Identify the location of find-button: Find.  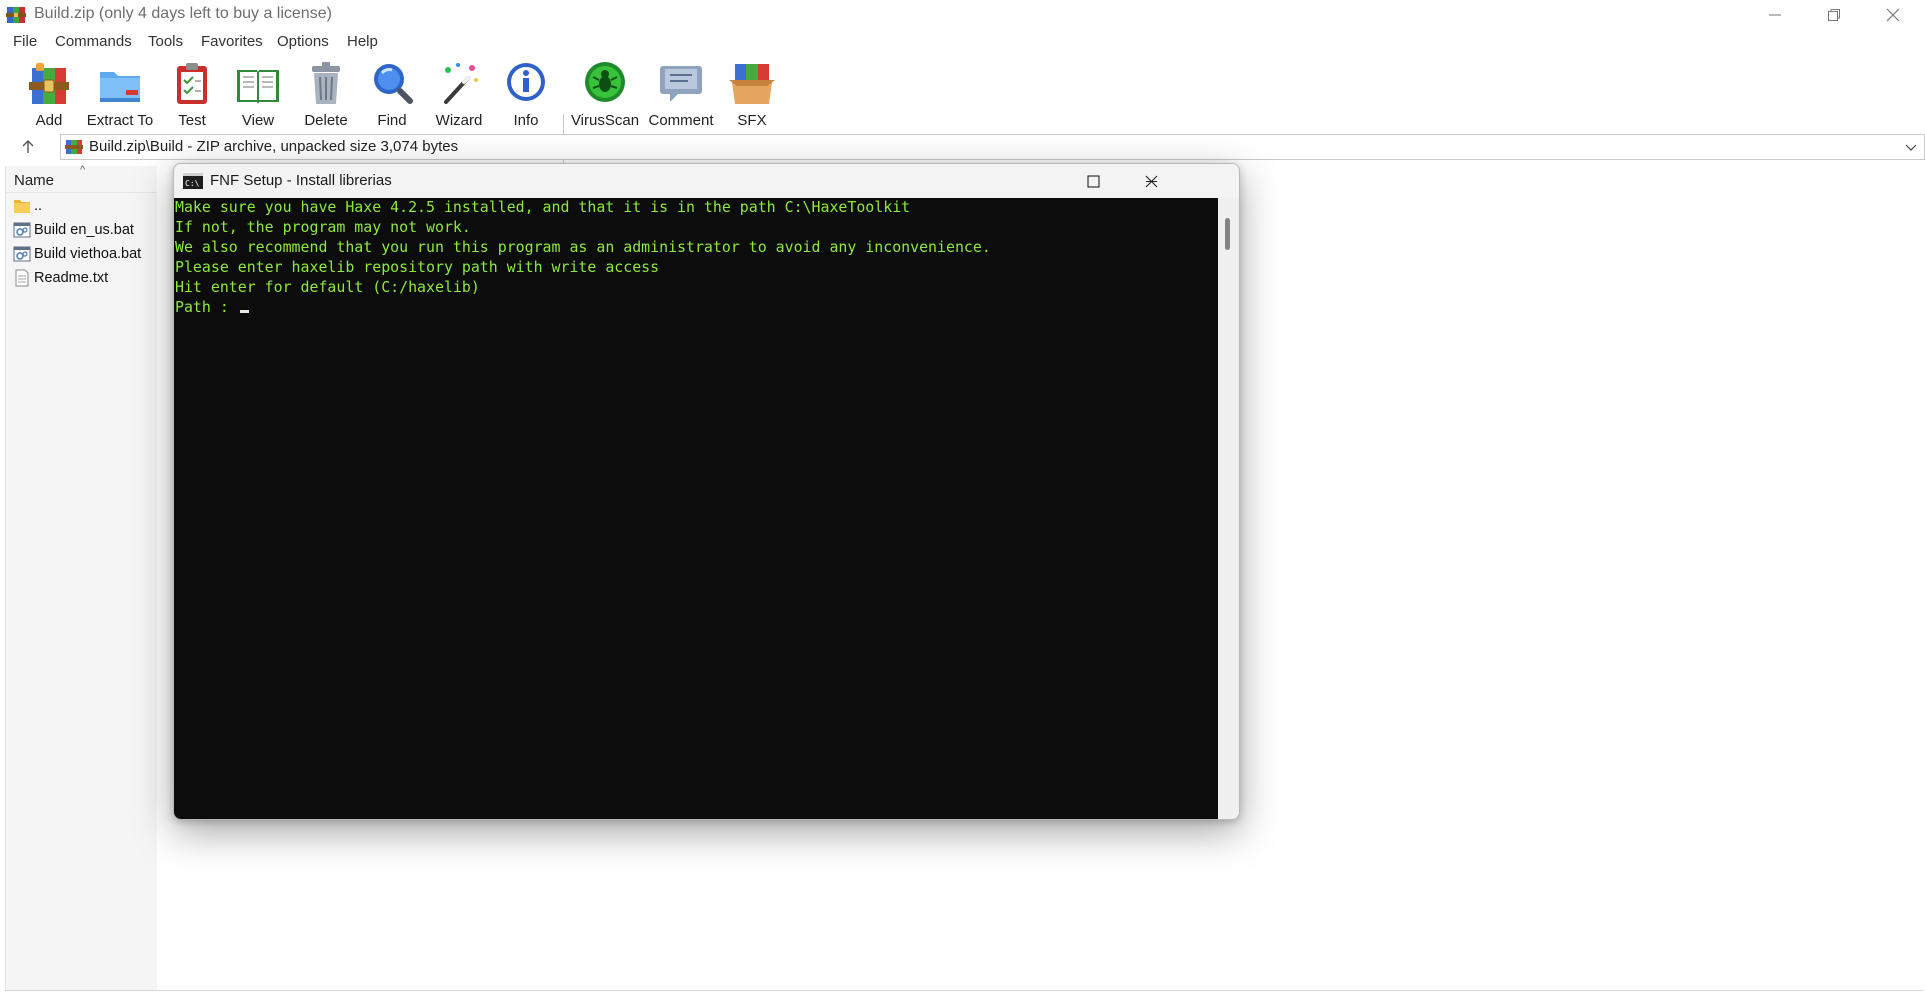
(392, 95).